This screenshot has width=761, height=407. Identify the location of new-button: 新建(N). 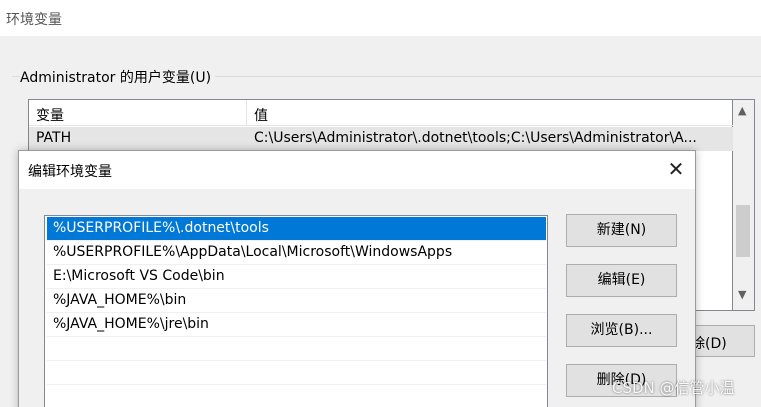
(621, 230).